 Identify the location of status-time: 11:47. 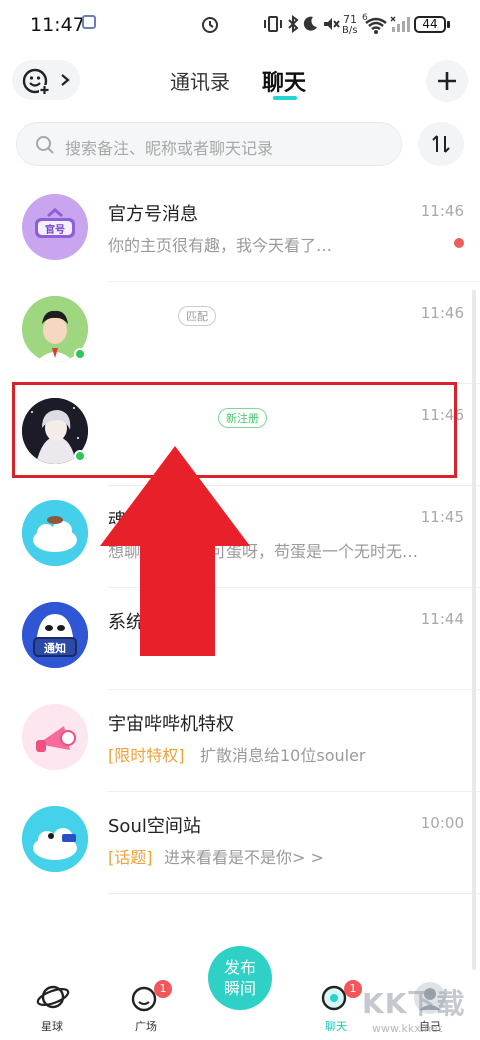
(57, 25).